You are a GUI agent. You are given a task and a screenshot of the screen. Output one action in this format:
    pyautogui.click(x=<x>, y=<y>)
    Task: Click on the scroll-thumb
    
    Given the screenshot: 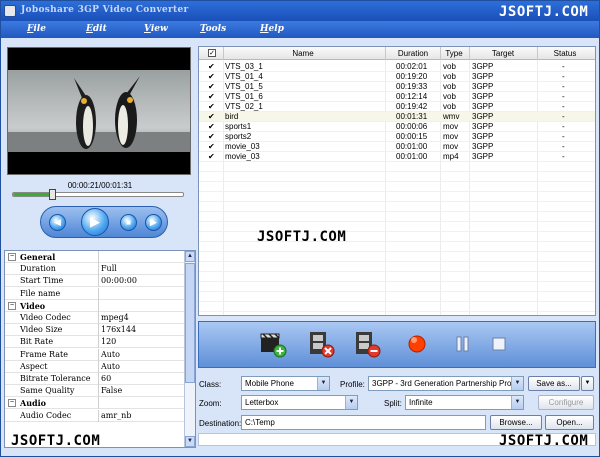 What is the action you would take?
    pyautogui.click(x=190, y=323)
    